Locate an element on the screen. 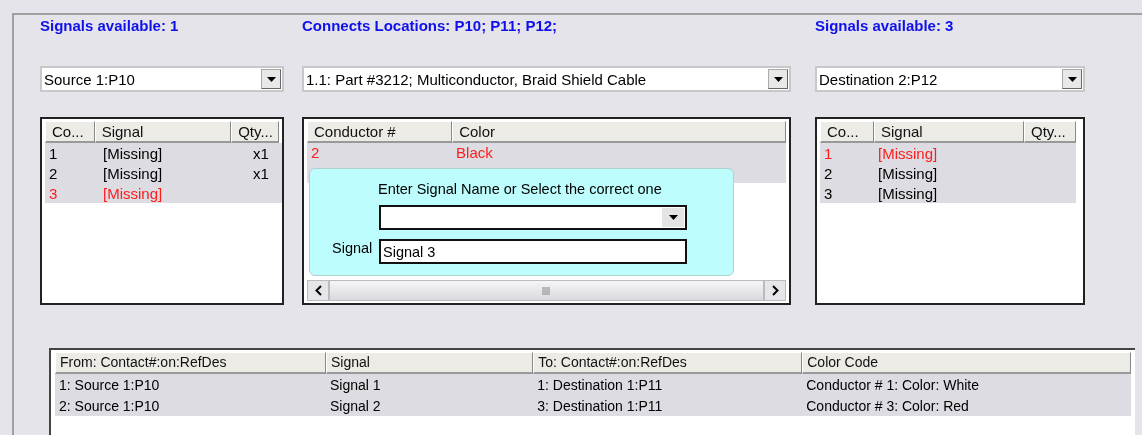  table-cell-text: Conductor # 1: Color: White is located at coordinates (892, 384).